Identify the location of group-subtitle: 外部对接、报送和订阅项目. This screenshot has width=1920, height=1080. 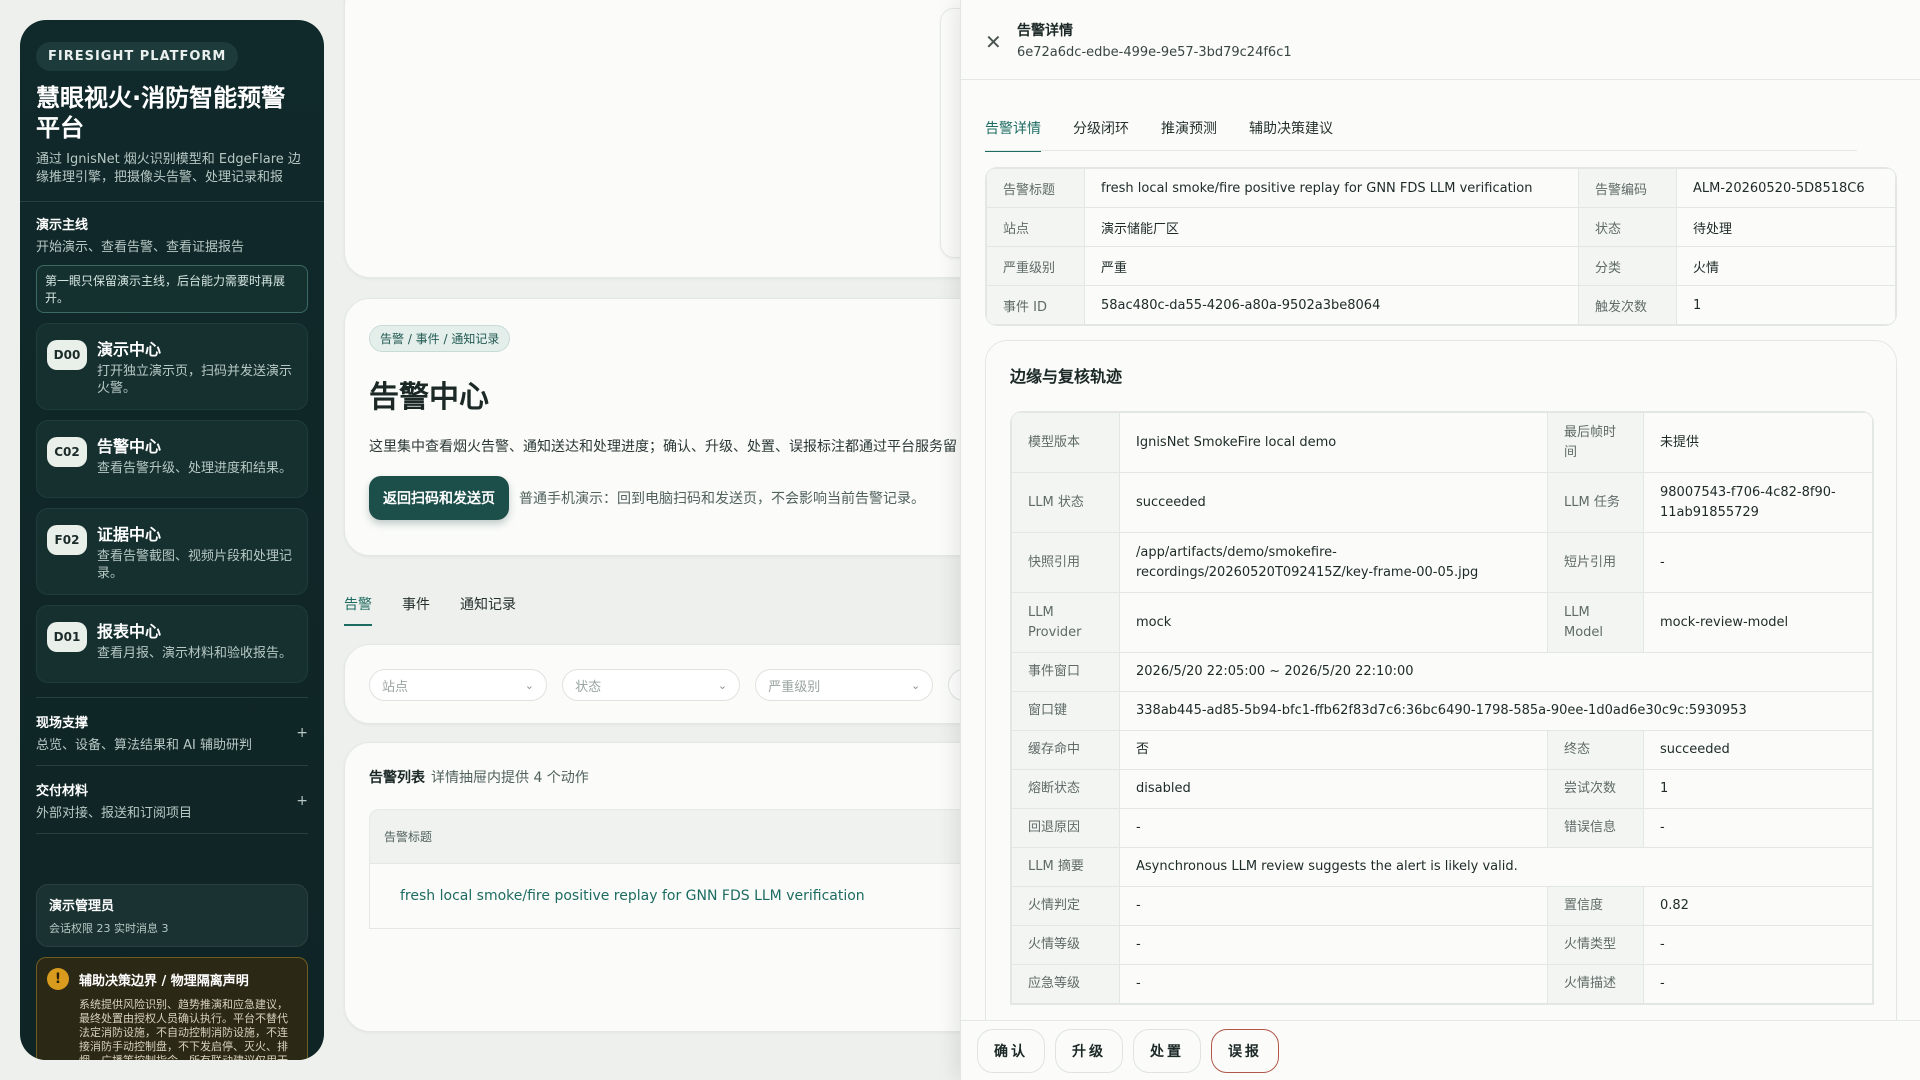
(114, 813).